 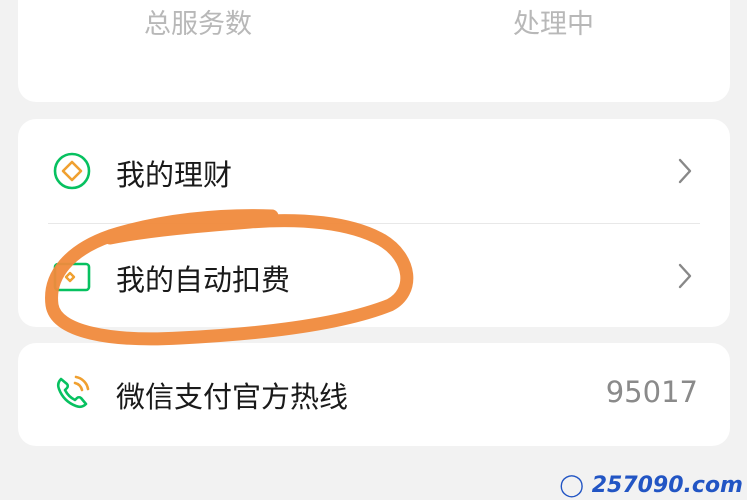 I want to click on wealth-diamond-icon, so click(x=72, y=171).